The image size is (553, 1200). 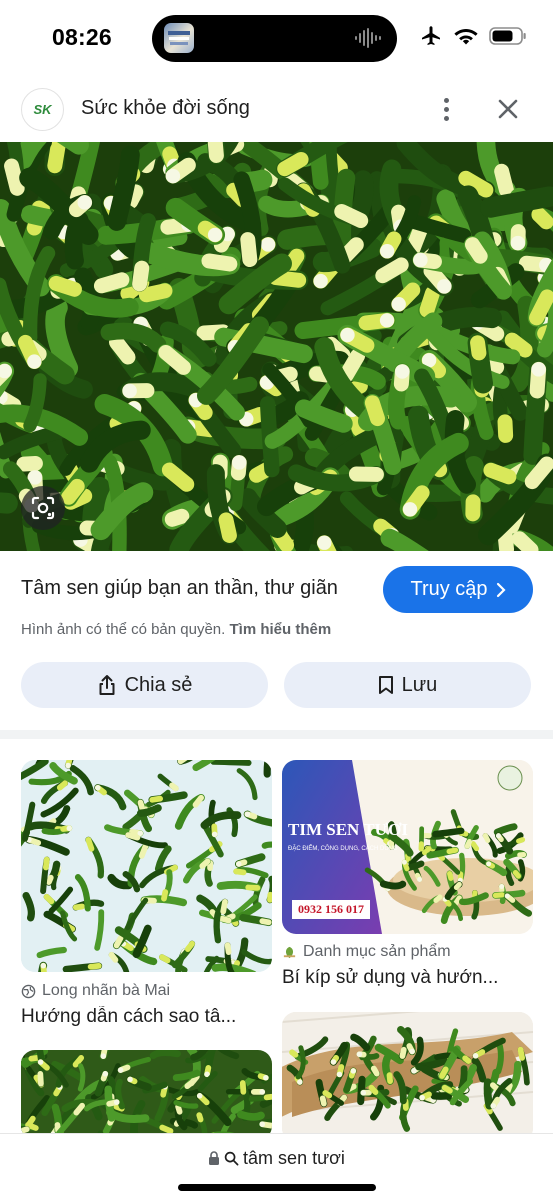 What do you see at coordinates (214, 1158) in the screenshot?
I see `lock-icon` at bounding box center [214, 1158].